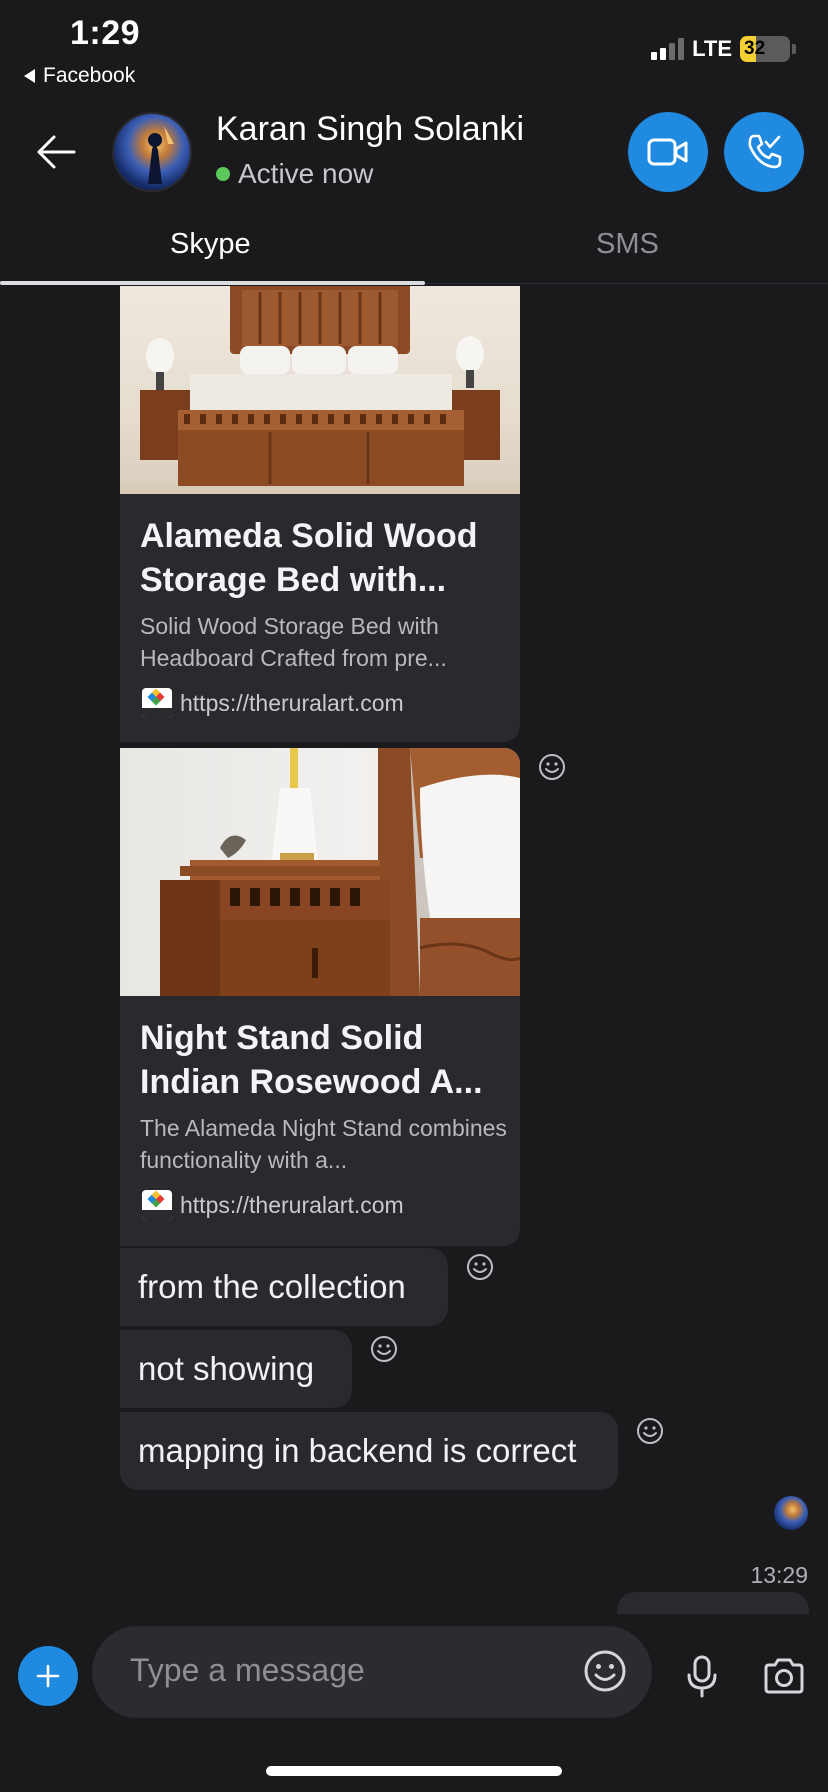 The height and width of the screenshot is (1792, 828). Describe the element at coordinates (212, 283) in the screenshot. I see `active-tab-indicator` at that location.